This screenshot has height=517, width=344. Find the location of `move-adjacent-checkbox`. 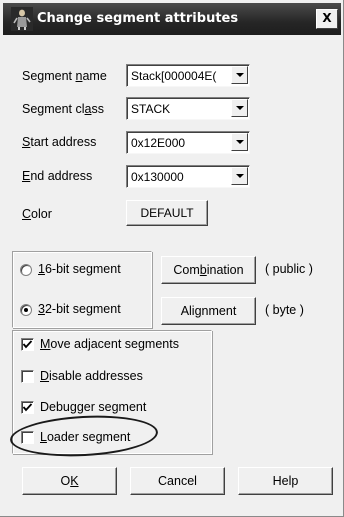

move-adjacent-checkbox is located at coordinates (27, 344).